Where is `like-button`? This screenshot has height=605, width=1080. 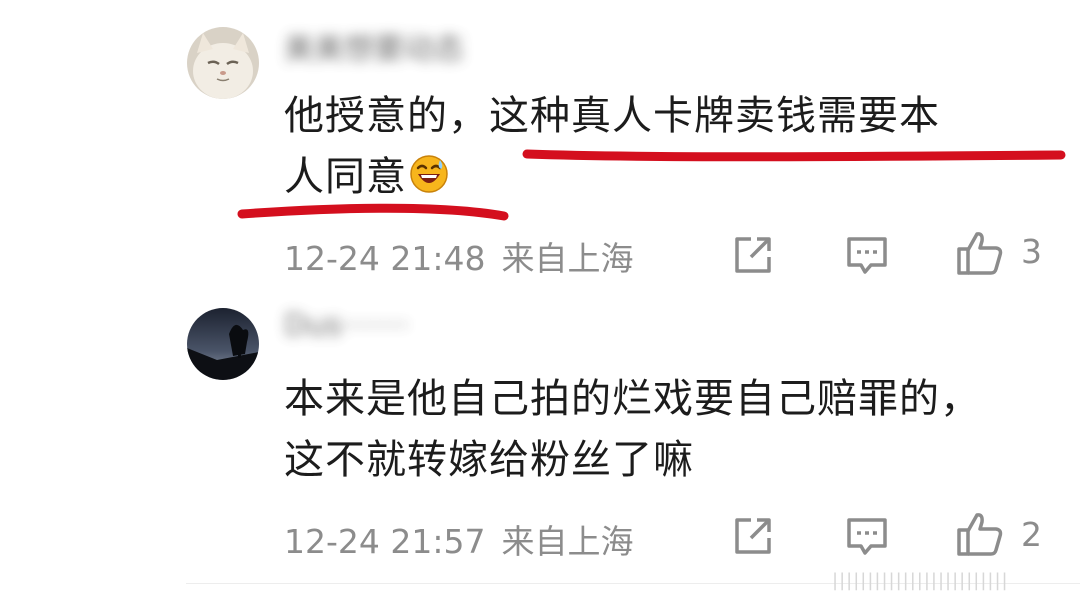 like-button is located at coordinates (979, 533).